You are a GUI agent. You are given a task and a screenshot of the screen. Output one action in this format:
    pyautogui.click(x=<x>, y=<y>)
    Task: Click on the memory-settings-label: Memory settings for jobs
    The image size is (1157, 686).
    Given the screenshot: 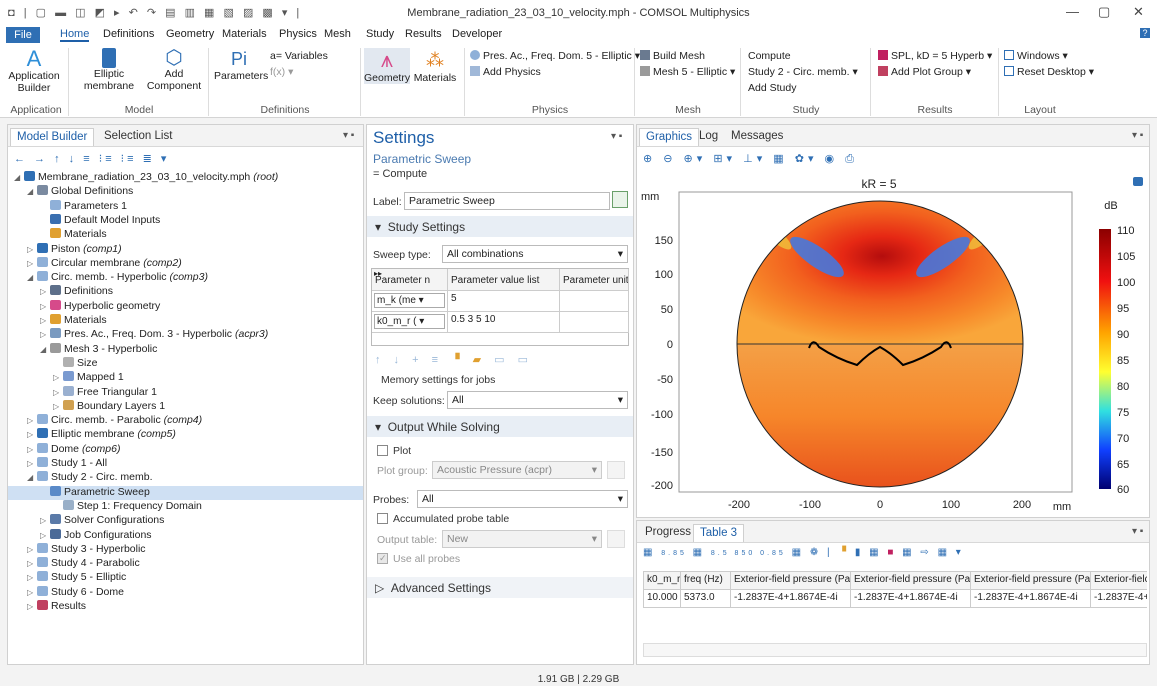 What is the action you would take?
    pyautogui.click(x=438, y=380)
    